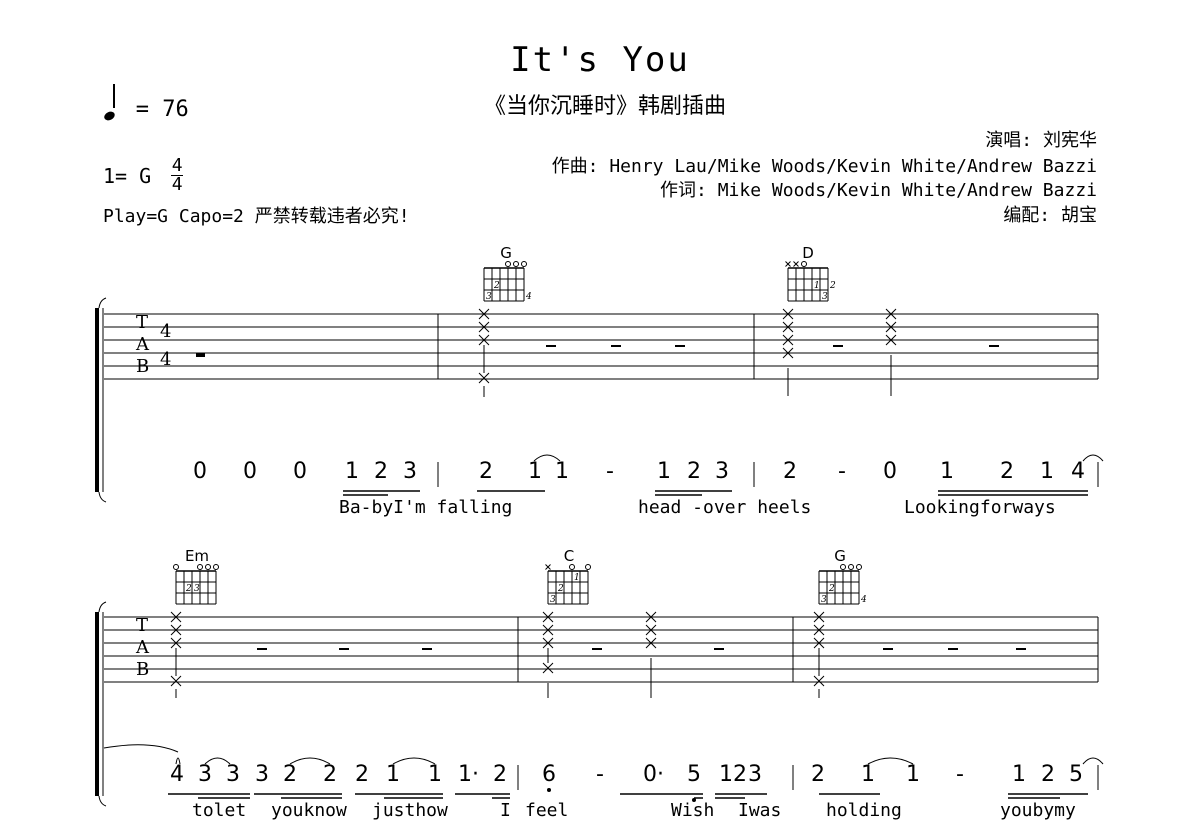 This screenshot has height=832, width=1200. Describe the element at coordinates (693, 810) in the screenshot. I see `lyric-word: Wish` at that location.